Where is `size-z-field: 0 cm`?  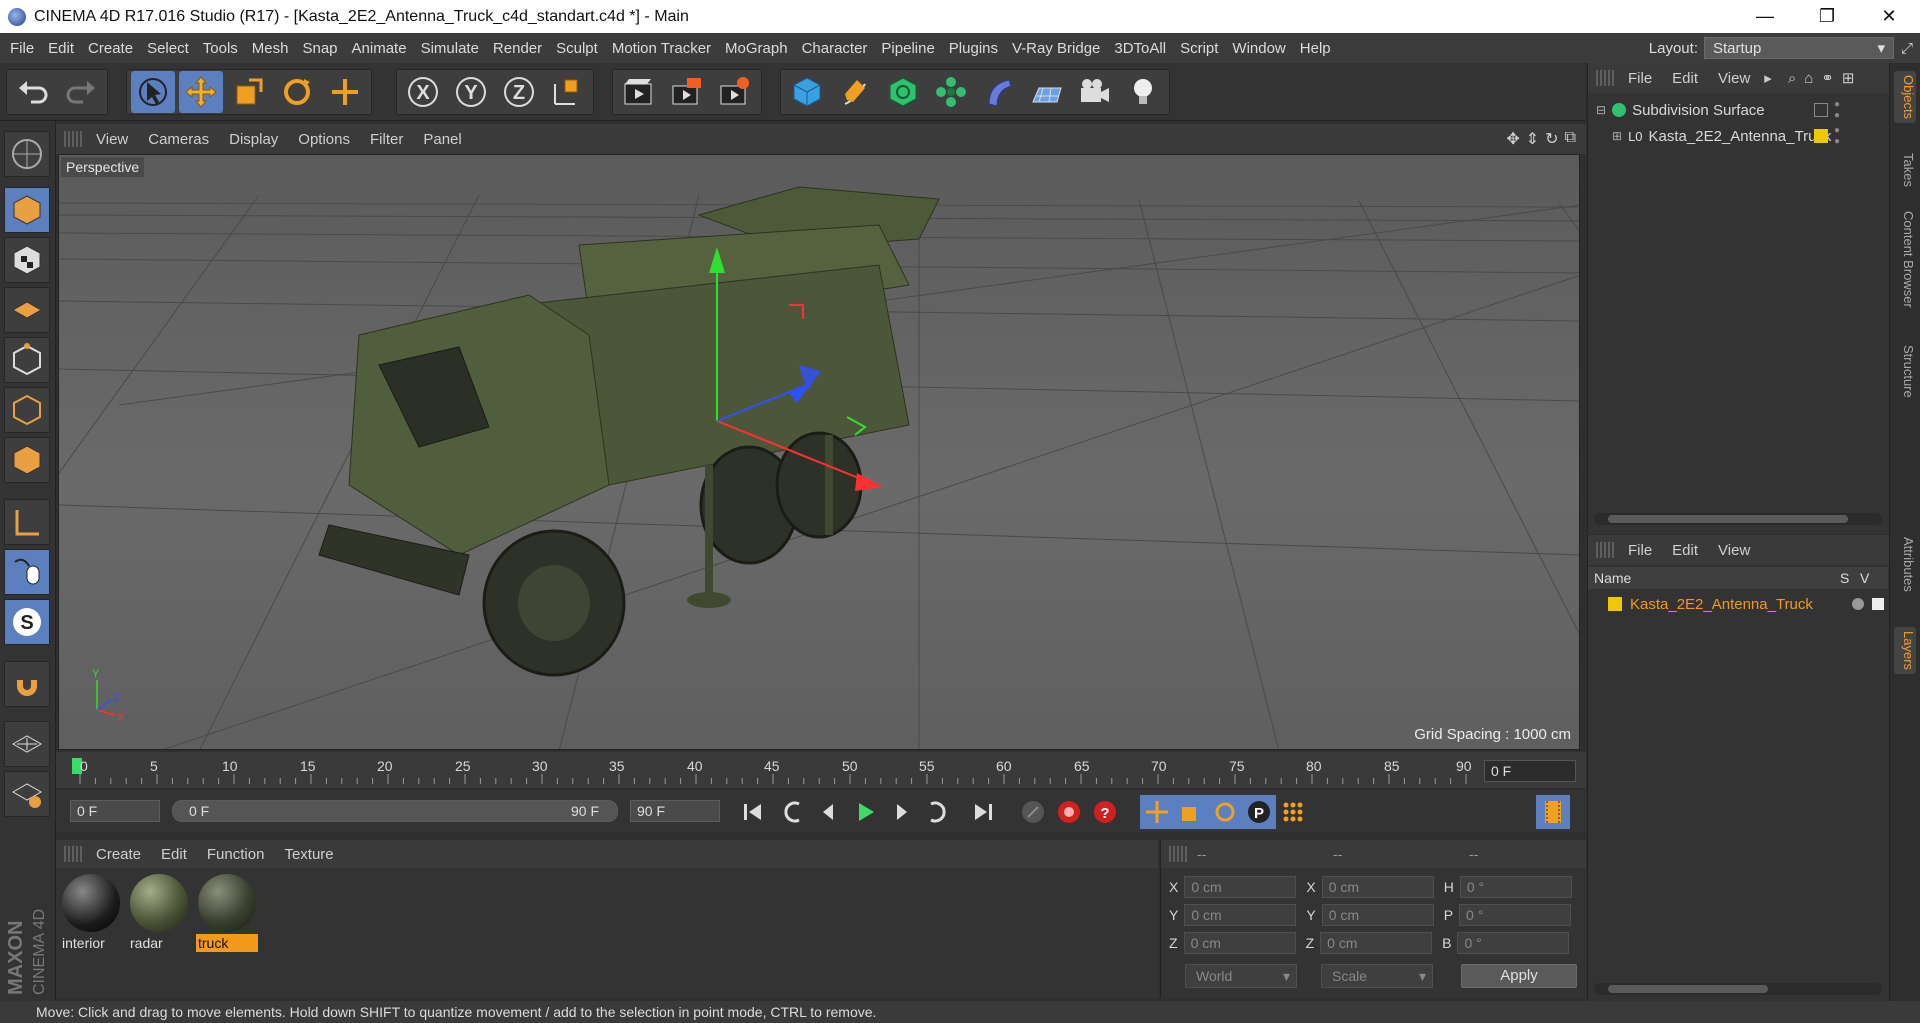 size-z-field: 0 cm is located at coordinates (1376, 943).